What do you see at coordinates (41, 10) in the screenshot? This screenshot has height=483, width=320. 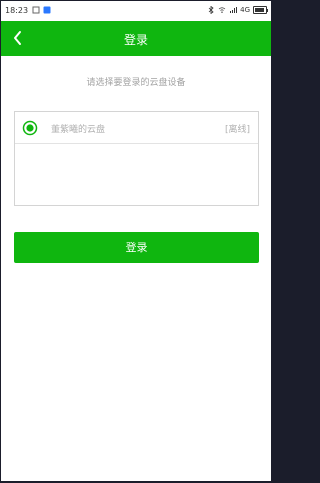 I see `status-left-icons` at bounding box center [41, 10].